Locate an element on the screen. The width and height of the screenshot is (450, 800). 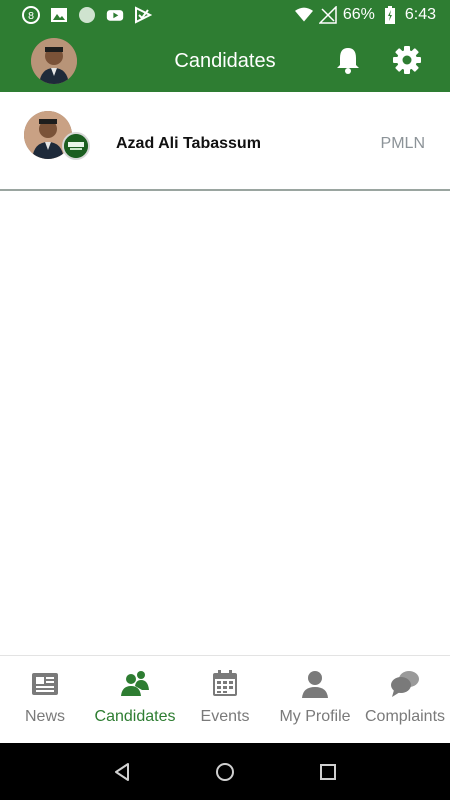
home-icon is located at coordinates (225, 772).